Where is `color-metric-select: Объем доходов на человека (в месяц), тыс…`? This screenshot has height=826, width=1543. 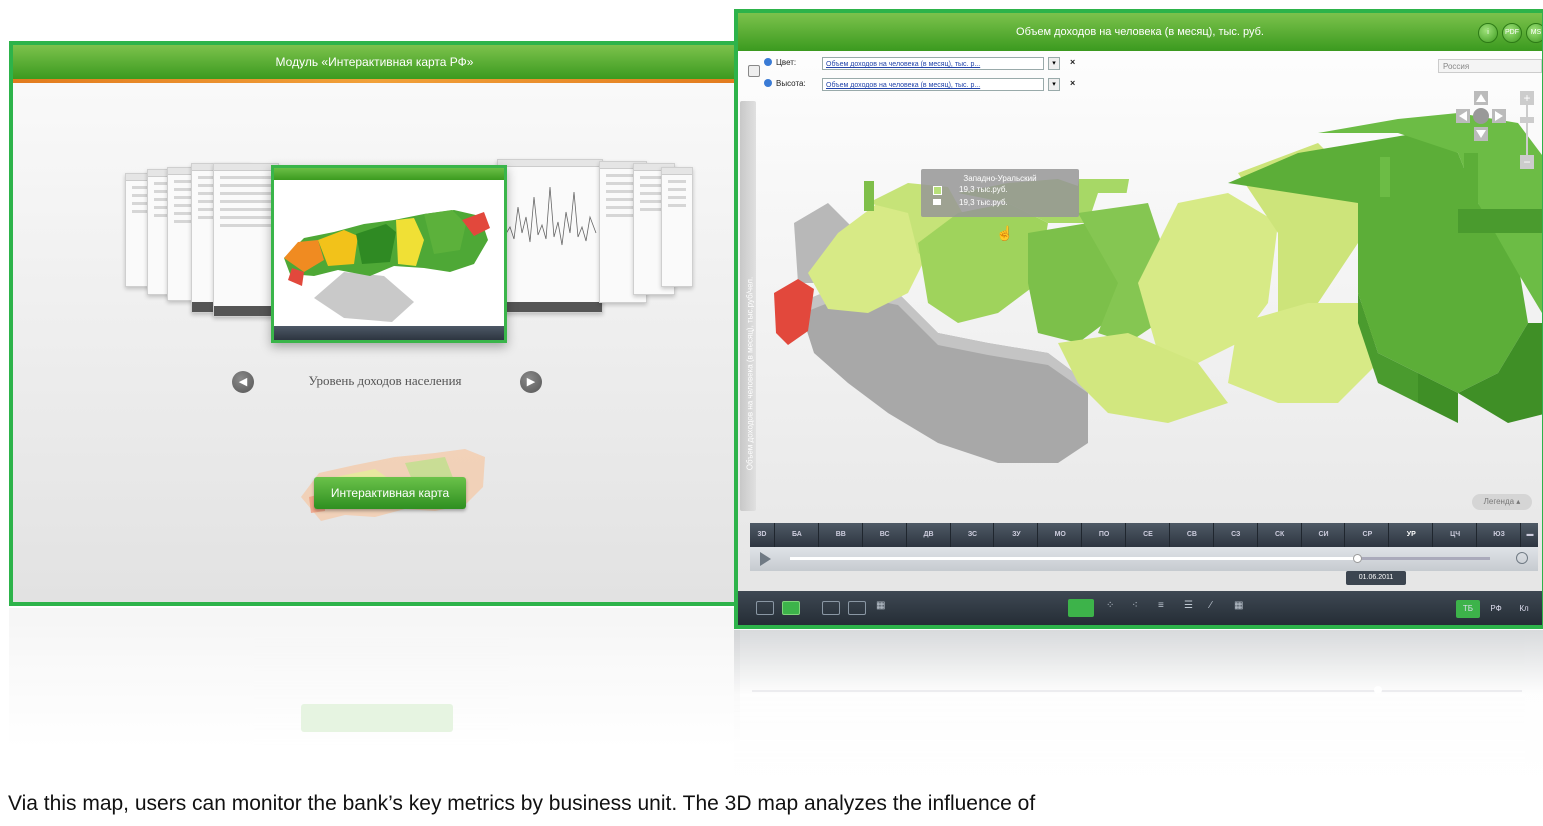
color-metric-select: Объем доходов на человека (в месяц), тыс… is located at coordinates (933, 63).